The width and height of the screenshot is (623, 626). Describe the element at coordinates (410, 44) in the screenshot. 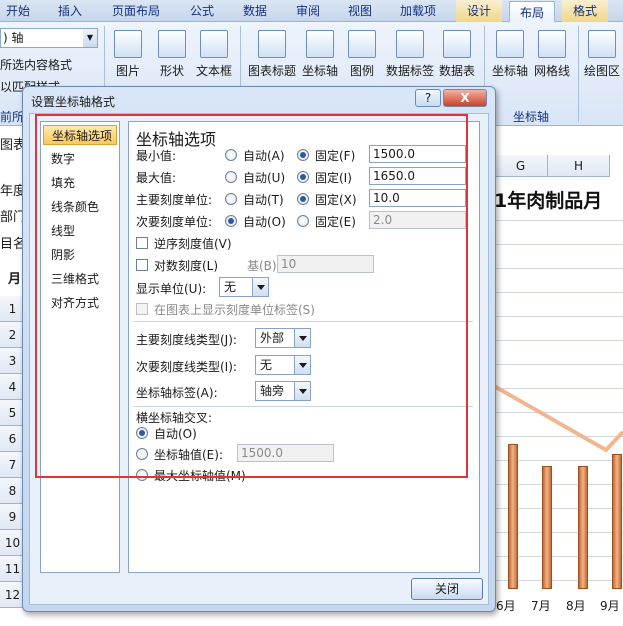

I see `data-labels-icon` at that location.